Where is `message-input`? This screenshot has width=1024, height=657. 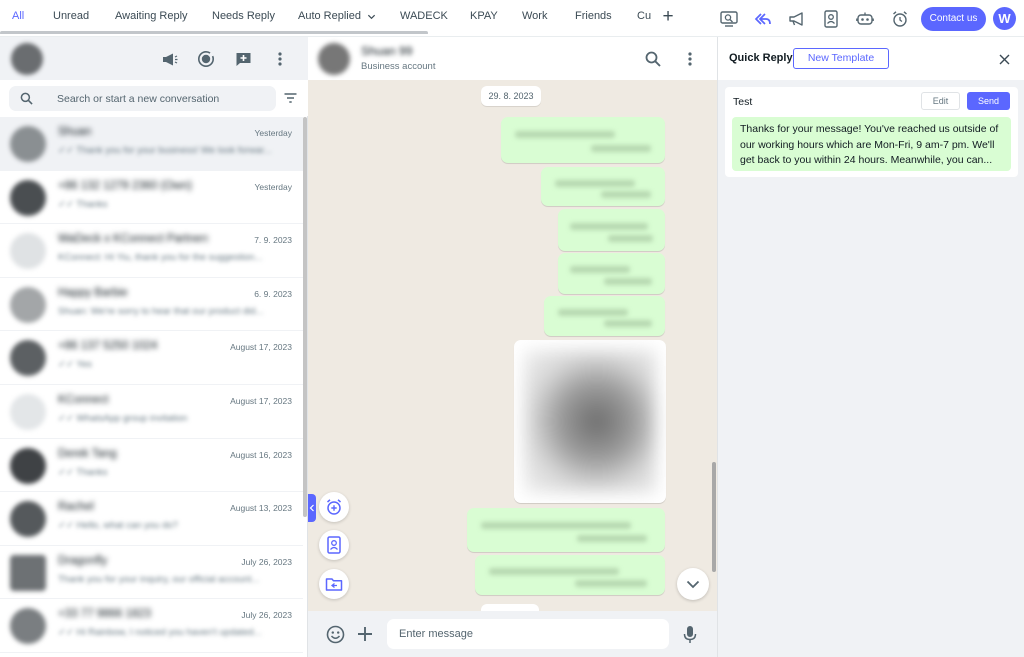
message-input is located at coordinates (528, 634).